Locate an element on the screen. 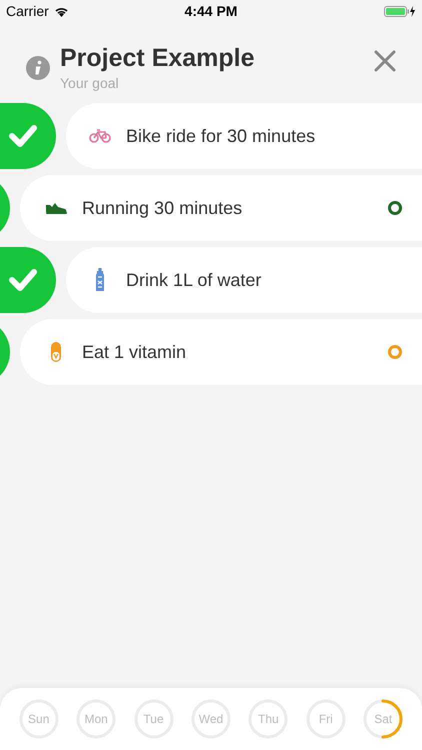 Image resolution: width=422 pixels, height=750 pixels. day-ring: Tue is located at coordinates (154, 719).